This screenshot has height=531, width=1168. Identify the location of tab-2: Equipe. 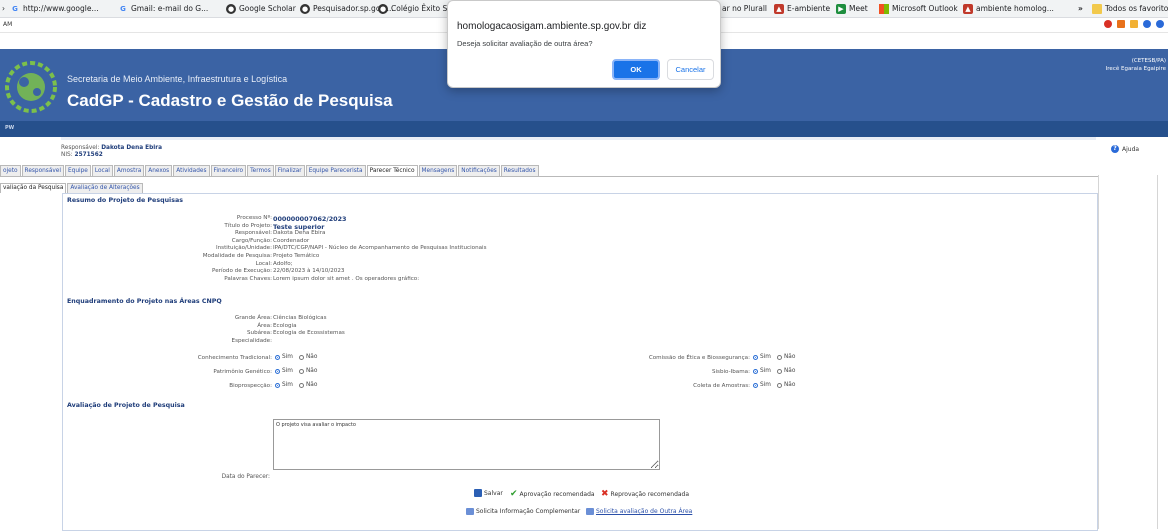
(77, 170).